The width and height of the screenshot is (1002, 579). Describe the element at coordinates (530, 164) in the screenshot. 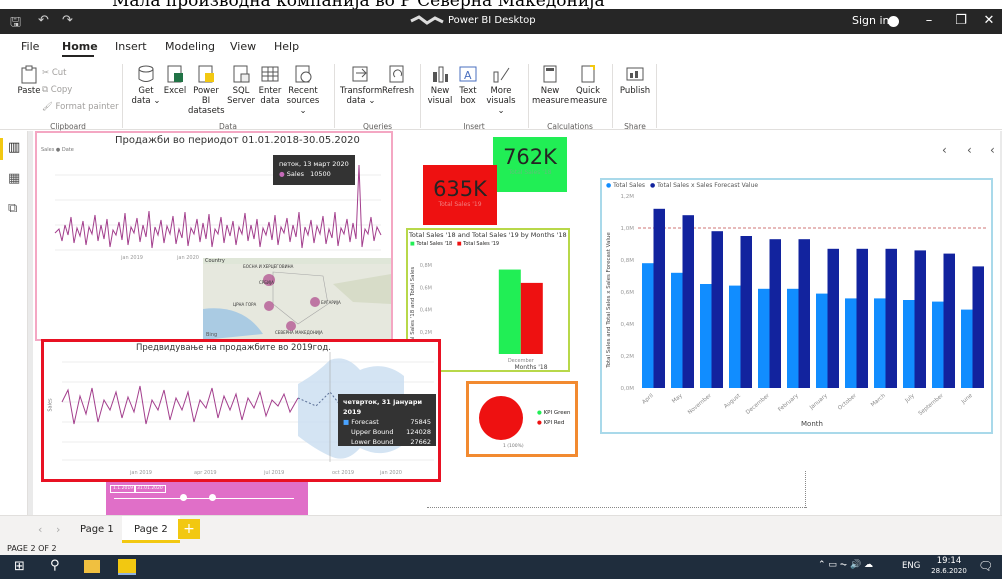

I see `card-total-sales-18: 762K Total Sales '18` at that location.